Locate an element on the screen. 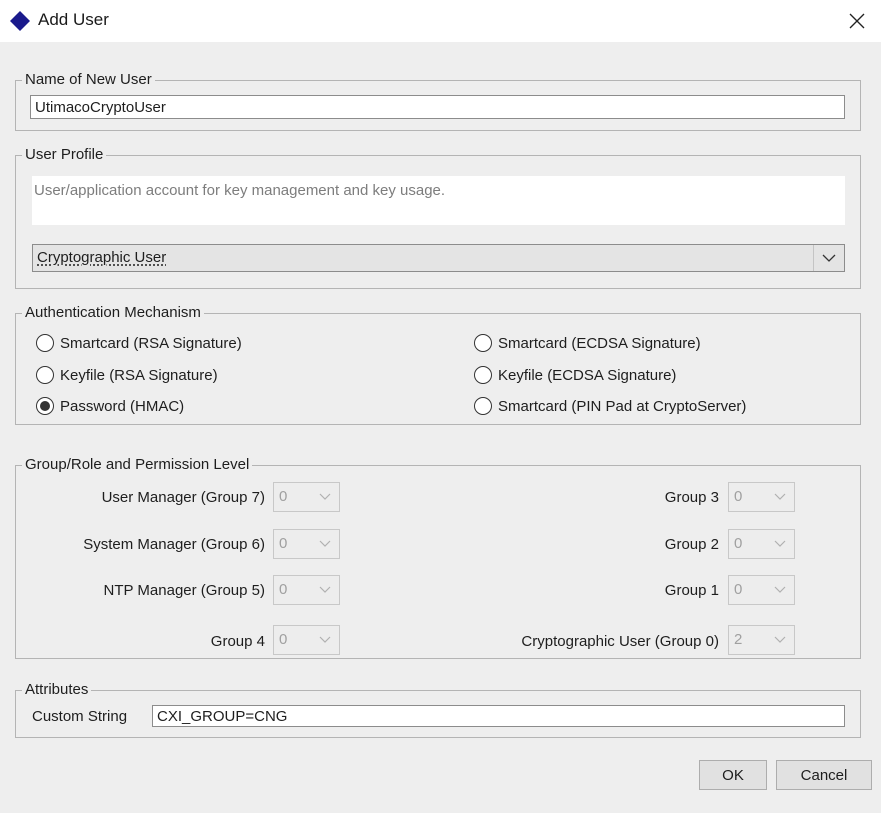 Image resolution: width=881 pixels, height=813 pixels. perm-label-group3: Group 3 is located at coordinates (691, 497).